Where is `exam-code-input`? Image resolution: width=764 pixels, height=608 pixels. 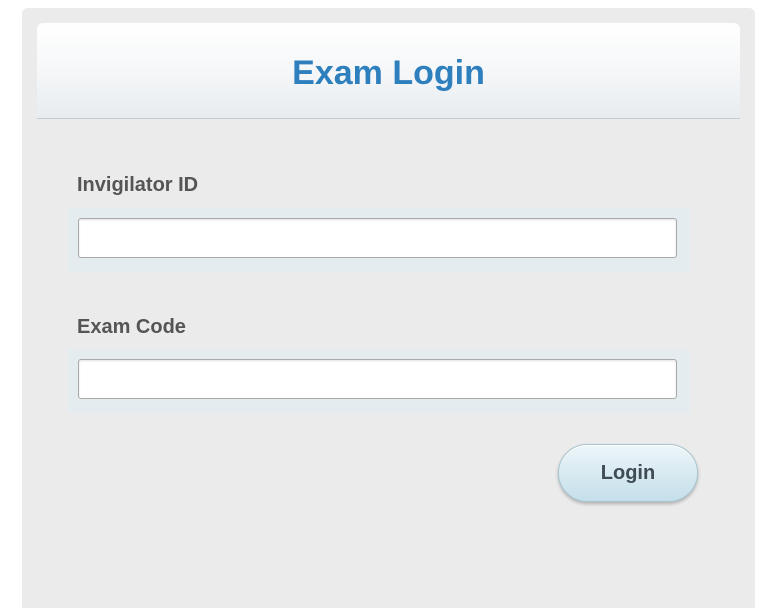
exam-code-input is located at coordinates (377, 379).